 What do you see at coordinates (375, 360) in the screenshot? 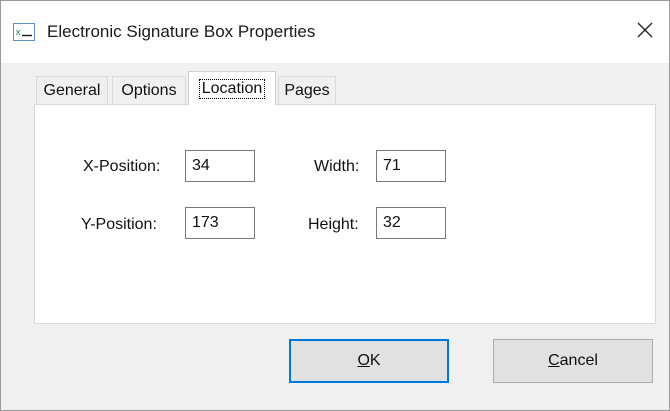
I see `ok-label-rest: K` at bounding box center [375, 360].